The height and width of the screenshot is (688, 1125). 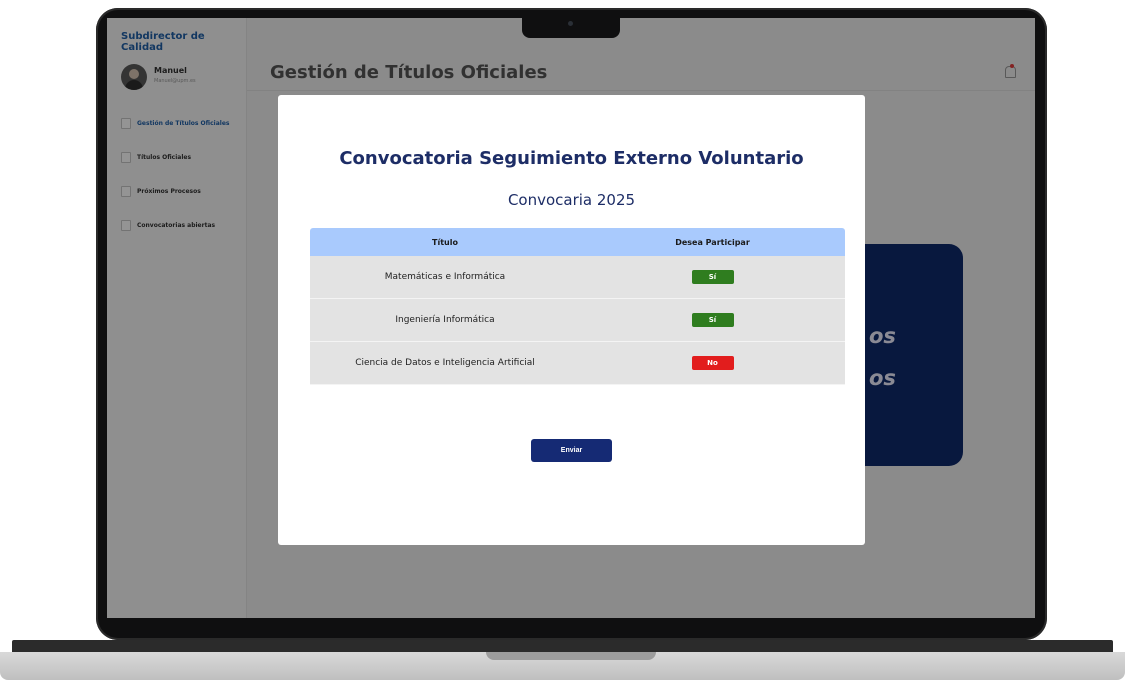 What do you see at coordinates (571, 200) in the screenshot?
I see `modal-subtitle: Convocaria 2025` at bounding box center [571, 200].